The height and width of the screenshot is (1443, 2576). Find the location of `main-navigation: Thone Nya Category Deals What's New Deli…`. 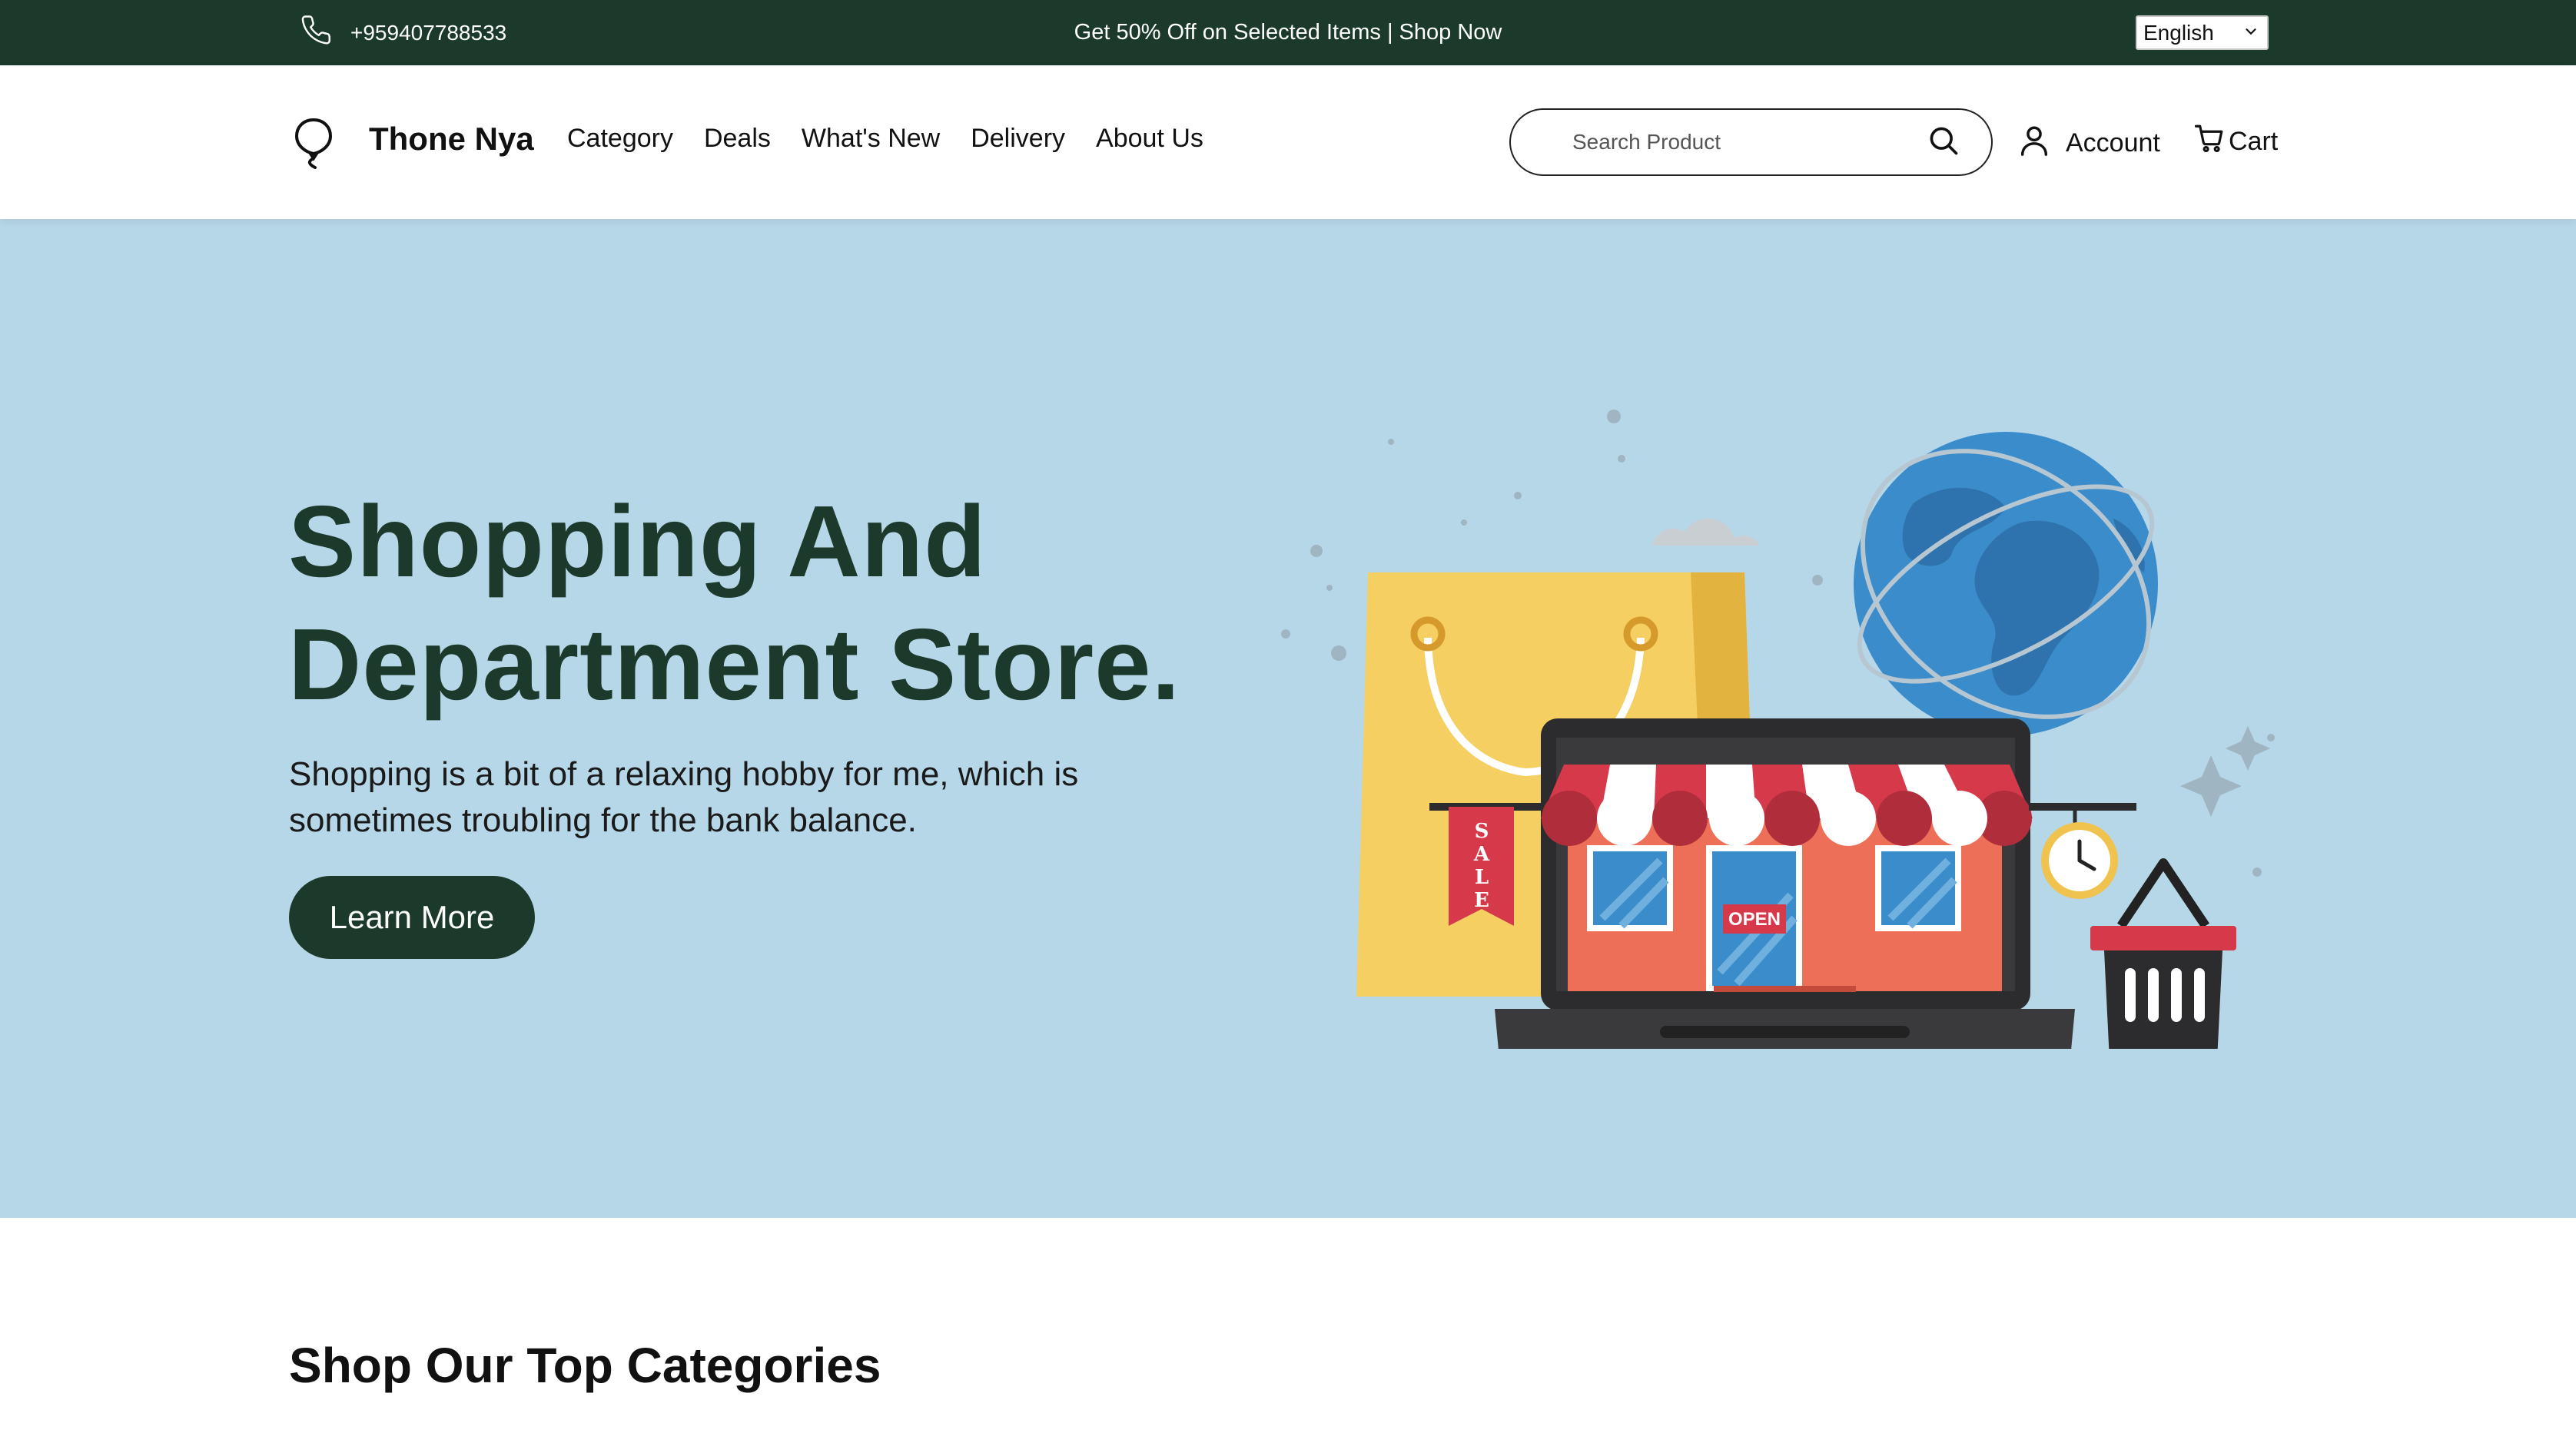

main-navigation: Thone Nya Category Deals What's New Deli… is located at coordinates (1288, 142).